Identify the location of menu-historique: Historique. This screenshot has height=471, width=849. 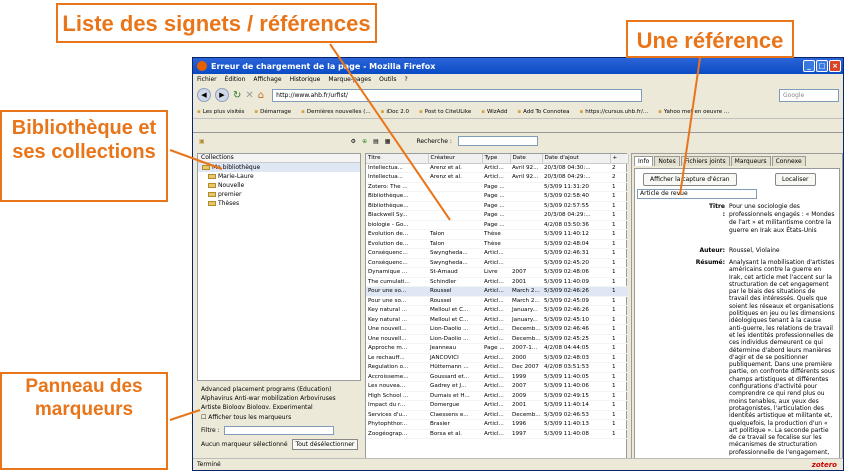
(305, 79).